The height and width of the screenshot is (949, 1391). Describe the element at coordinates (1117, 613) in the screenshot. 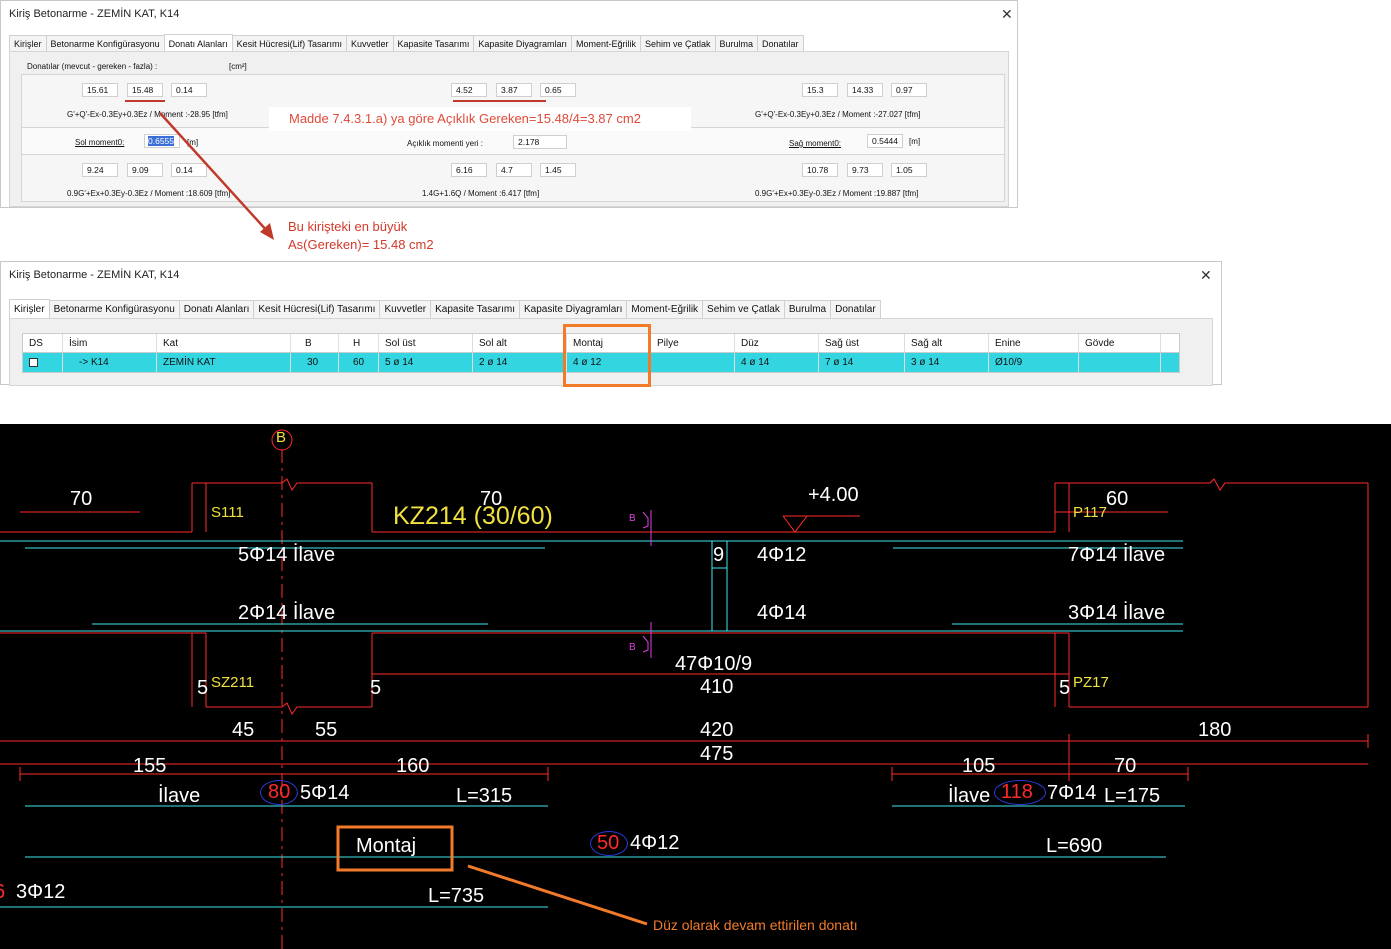

I see `bar-bottom-right: 3Φ14 İlave` at that location.